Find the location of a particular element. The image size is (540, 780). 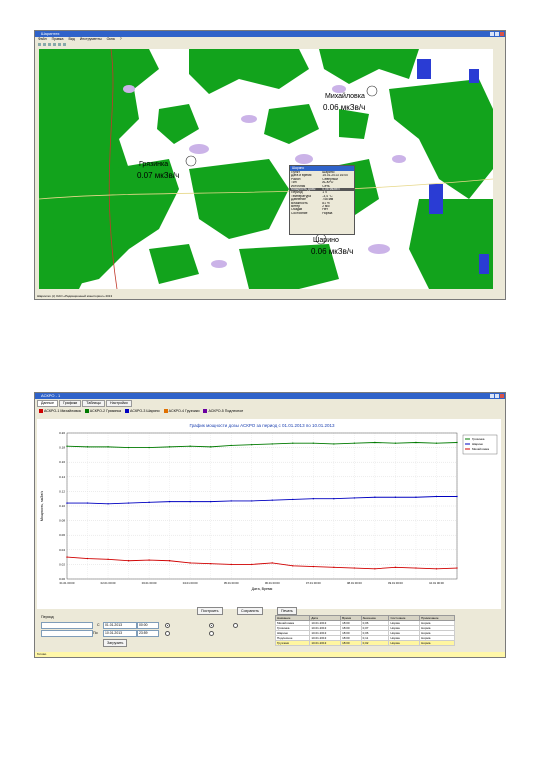

menu-item: Инструменты is located at coordinates (91, 39).